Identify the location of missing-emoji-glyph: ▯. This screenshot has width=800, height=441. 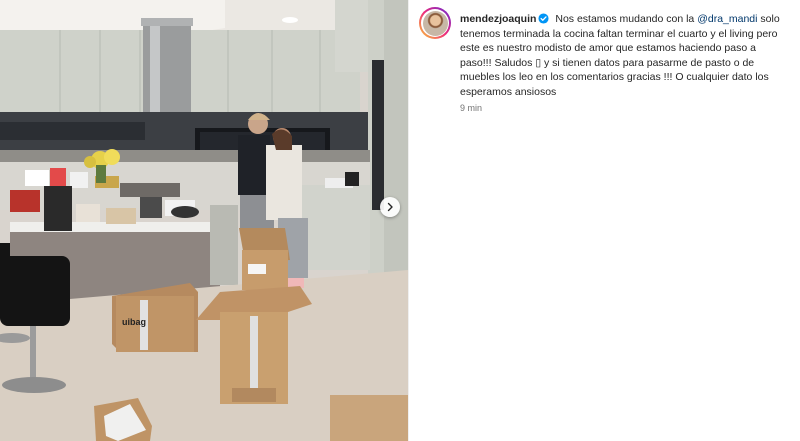
(538, 62).